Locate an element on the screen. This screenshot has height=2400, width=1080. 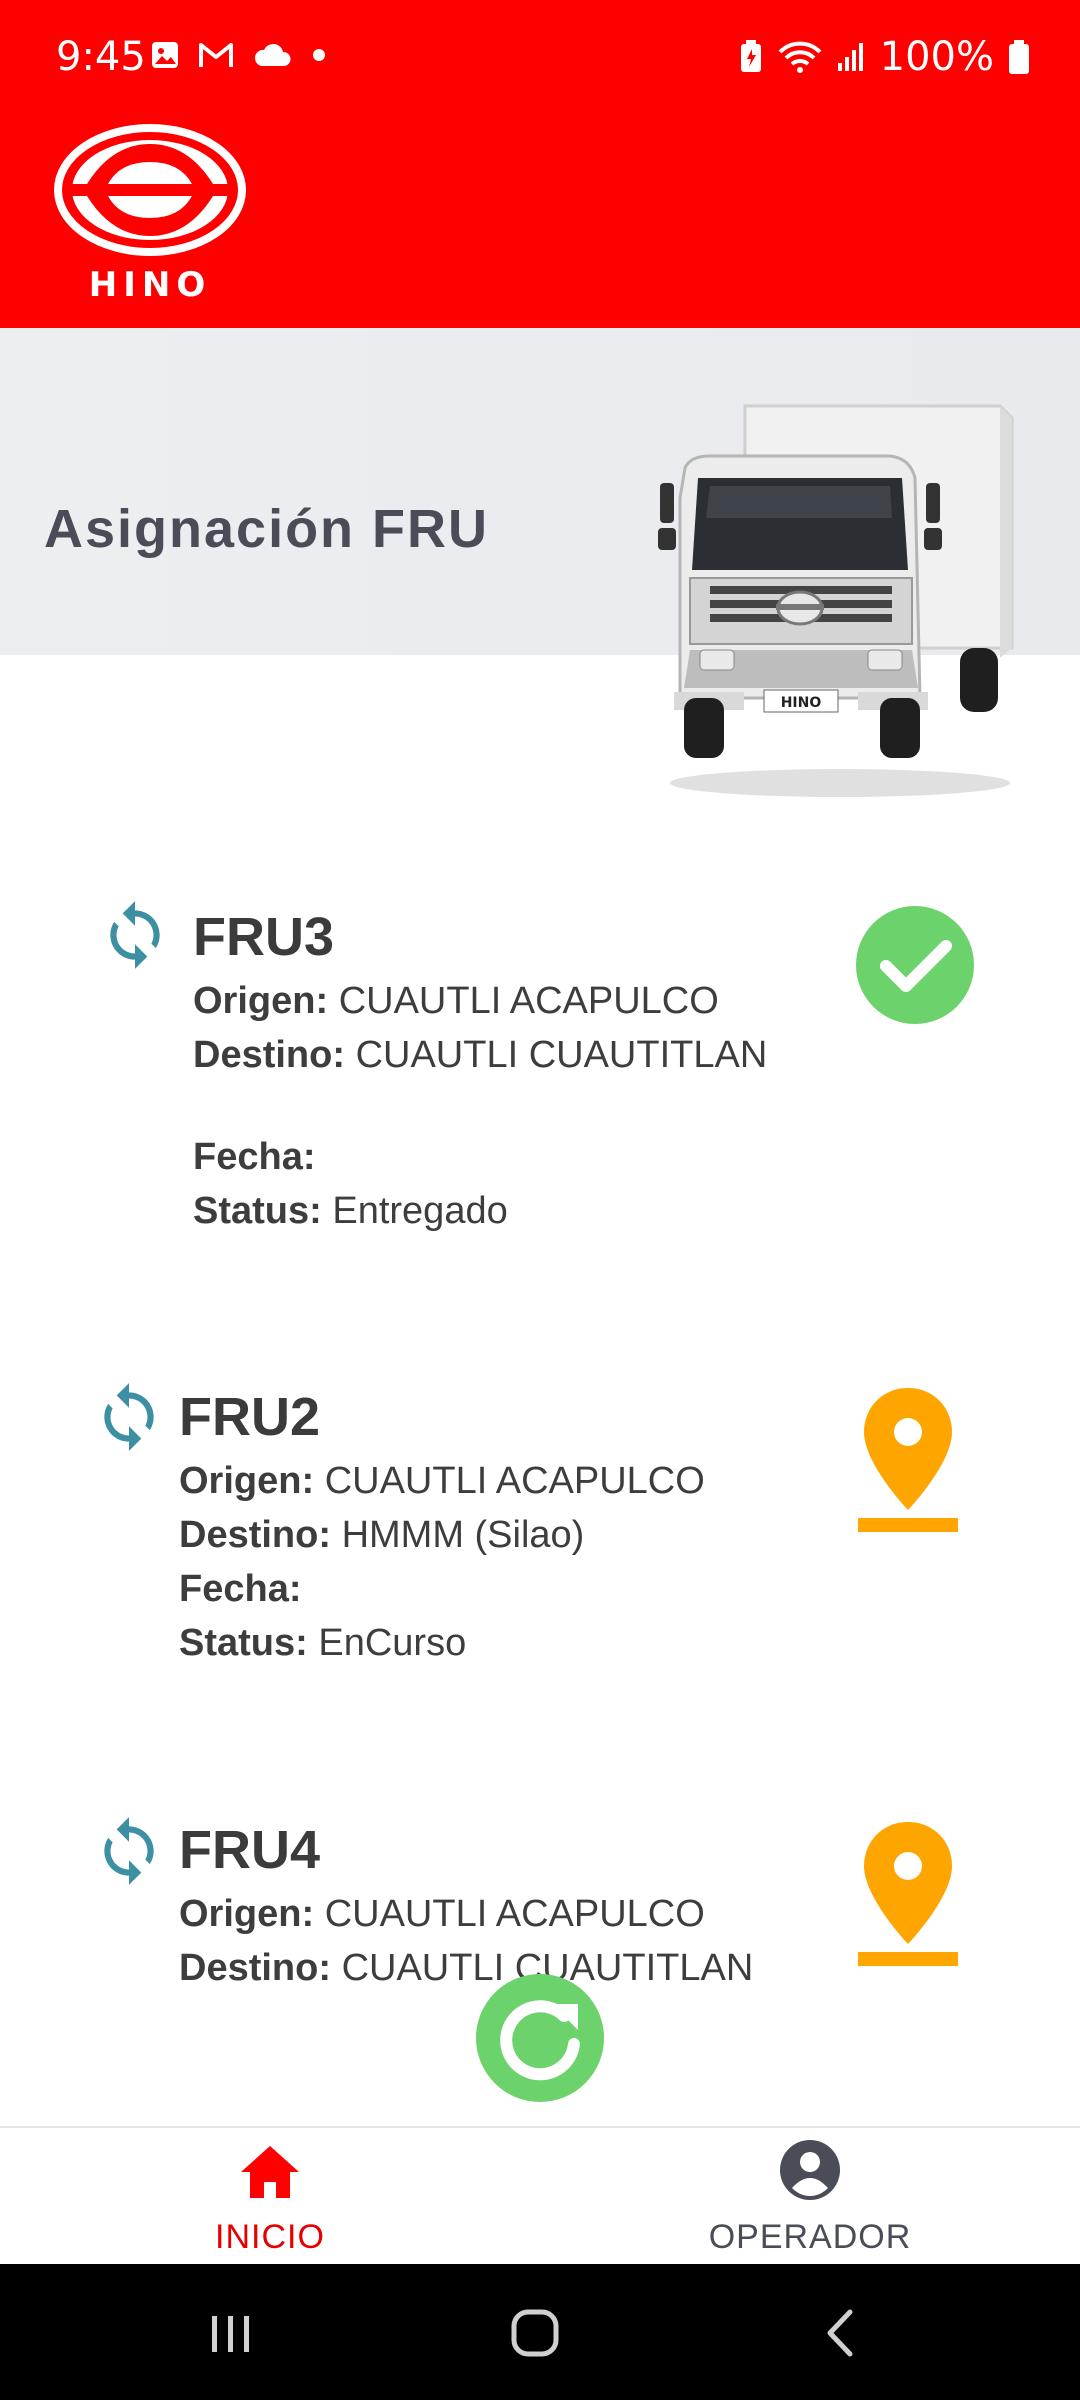
bottom-navigation: INICIO OPERADOR is located at coordinates (540, 2196).